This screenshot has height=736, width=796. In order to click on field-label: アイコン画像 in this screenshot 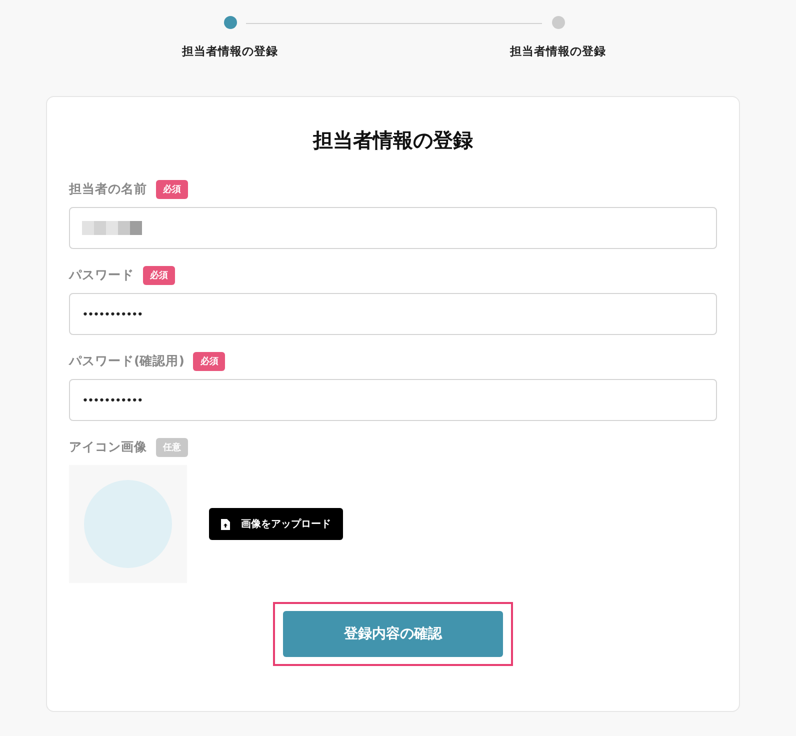, I will do `click(108, 447)`.